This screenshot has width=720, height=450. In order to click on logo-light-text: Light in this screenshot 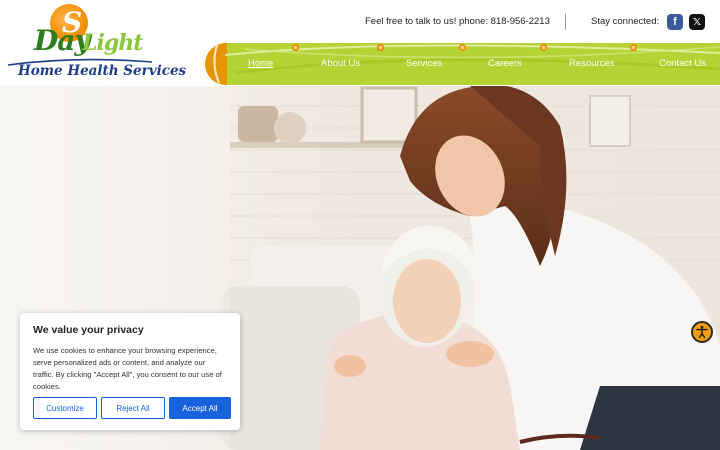, I will do `click(112, 43)`.